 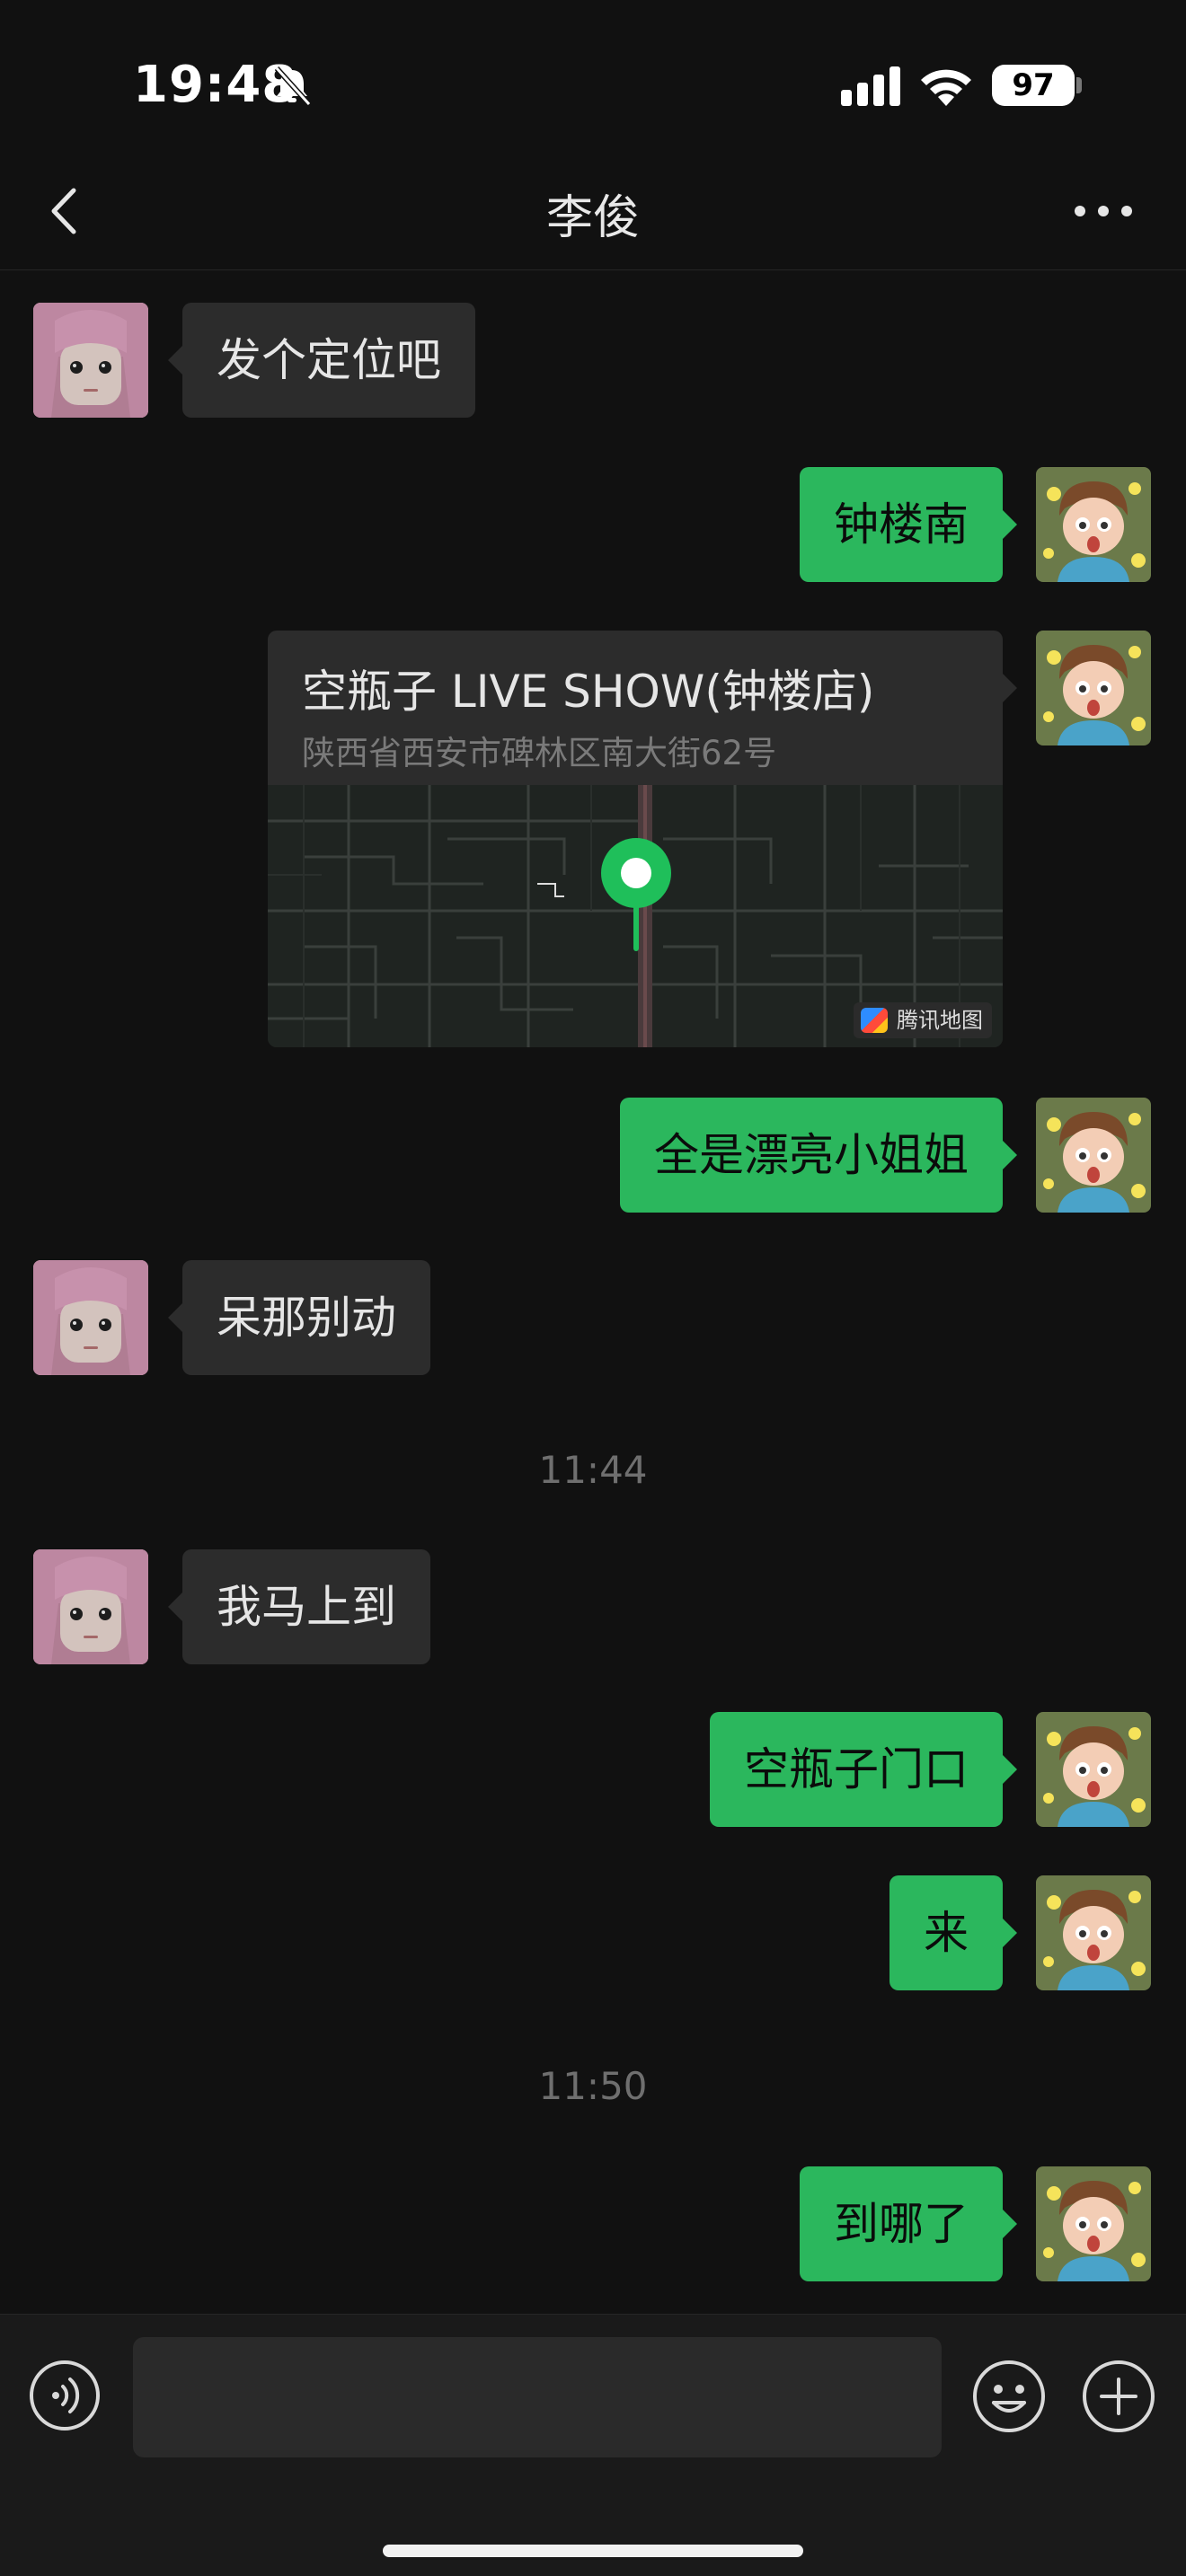 I want to click on message-bubble-incoming: 我马上到, so click(x=299, y=1606).